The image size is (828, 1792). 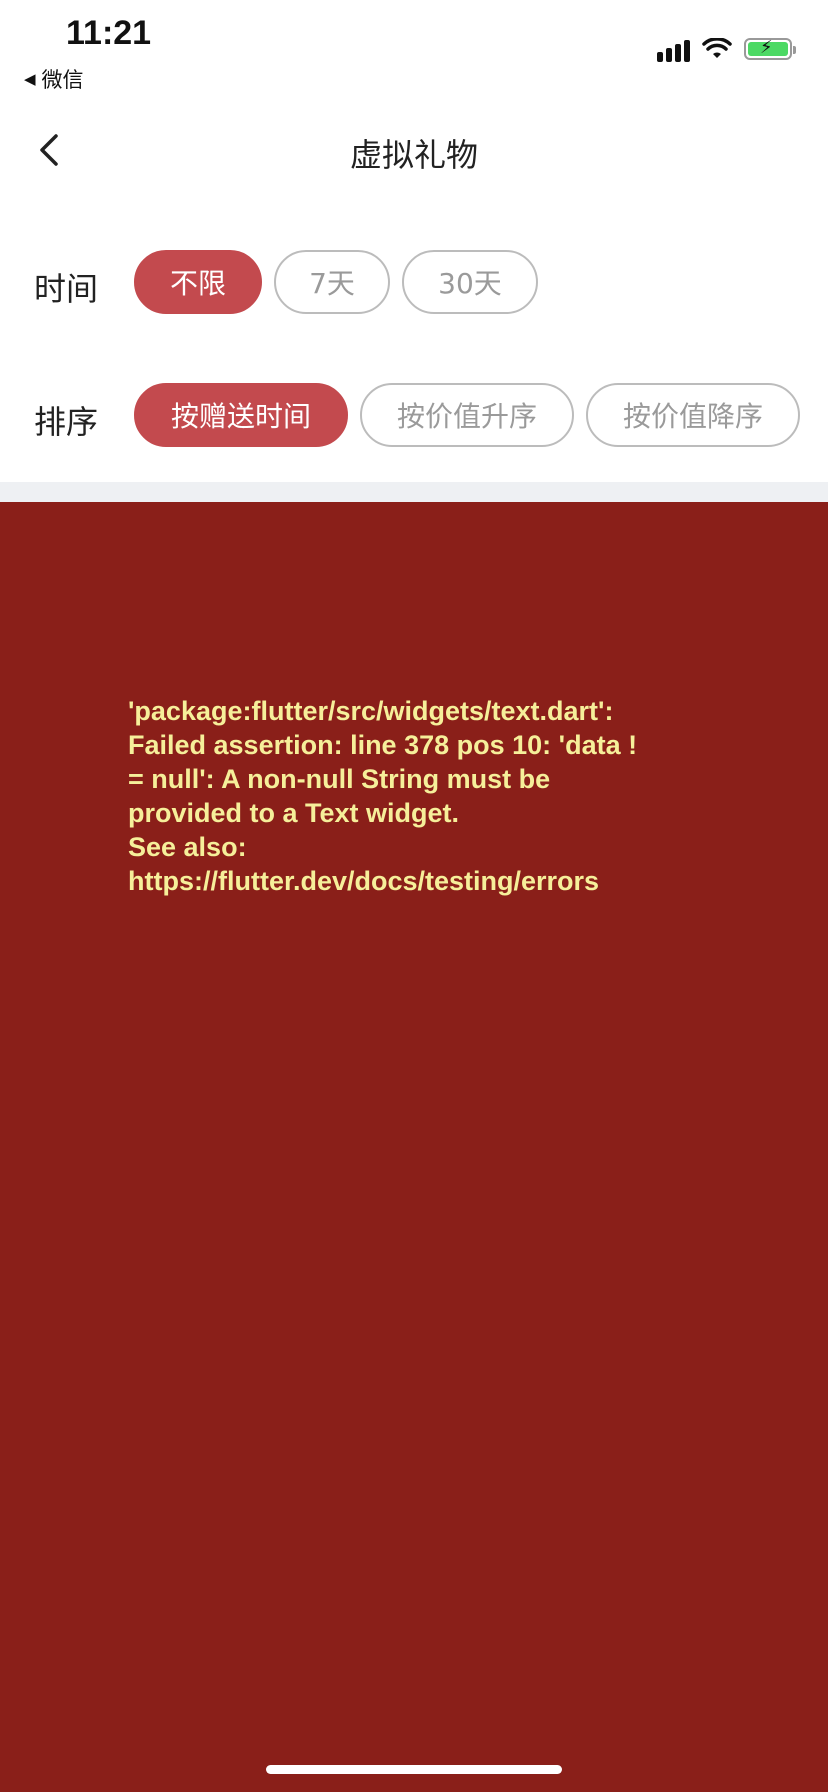 I want to click on status-time: 11:21, so click(x=109, y=33).